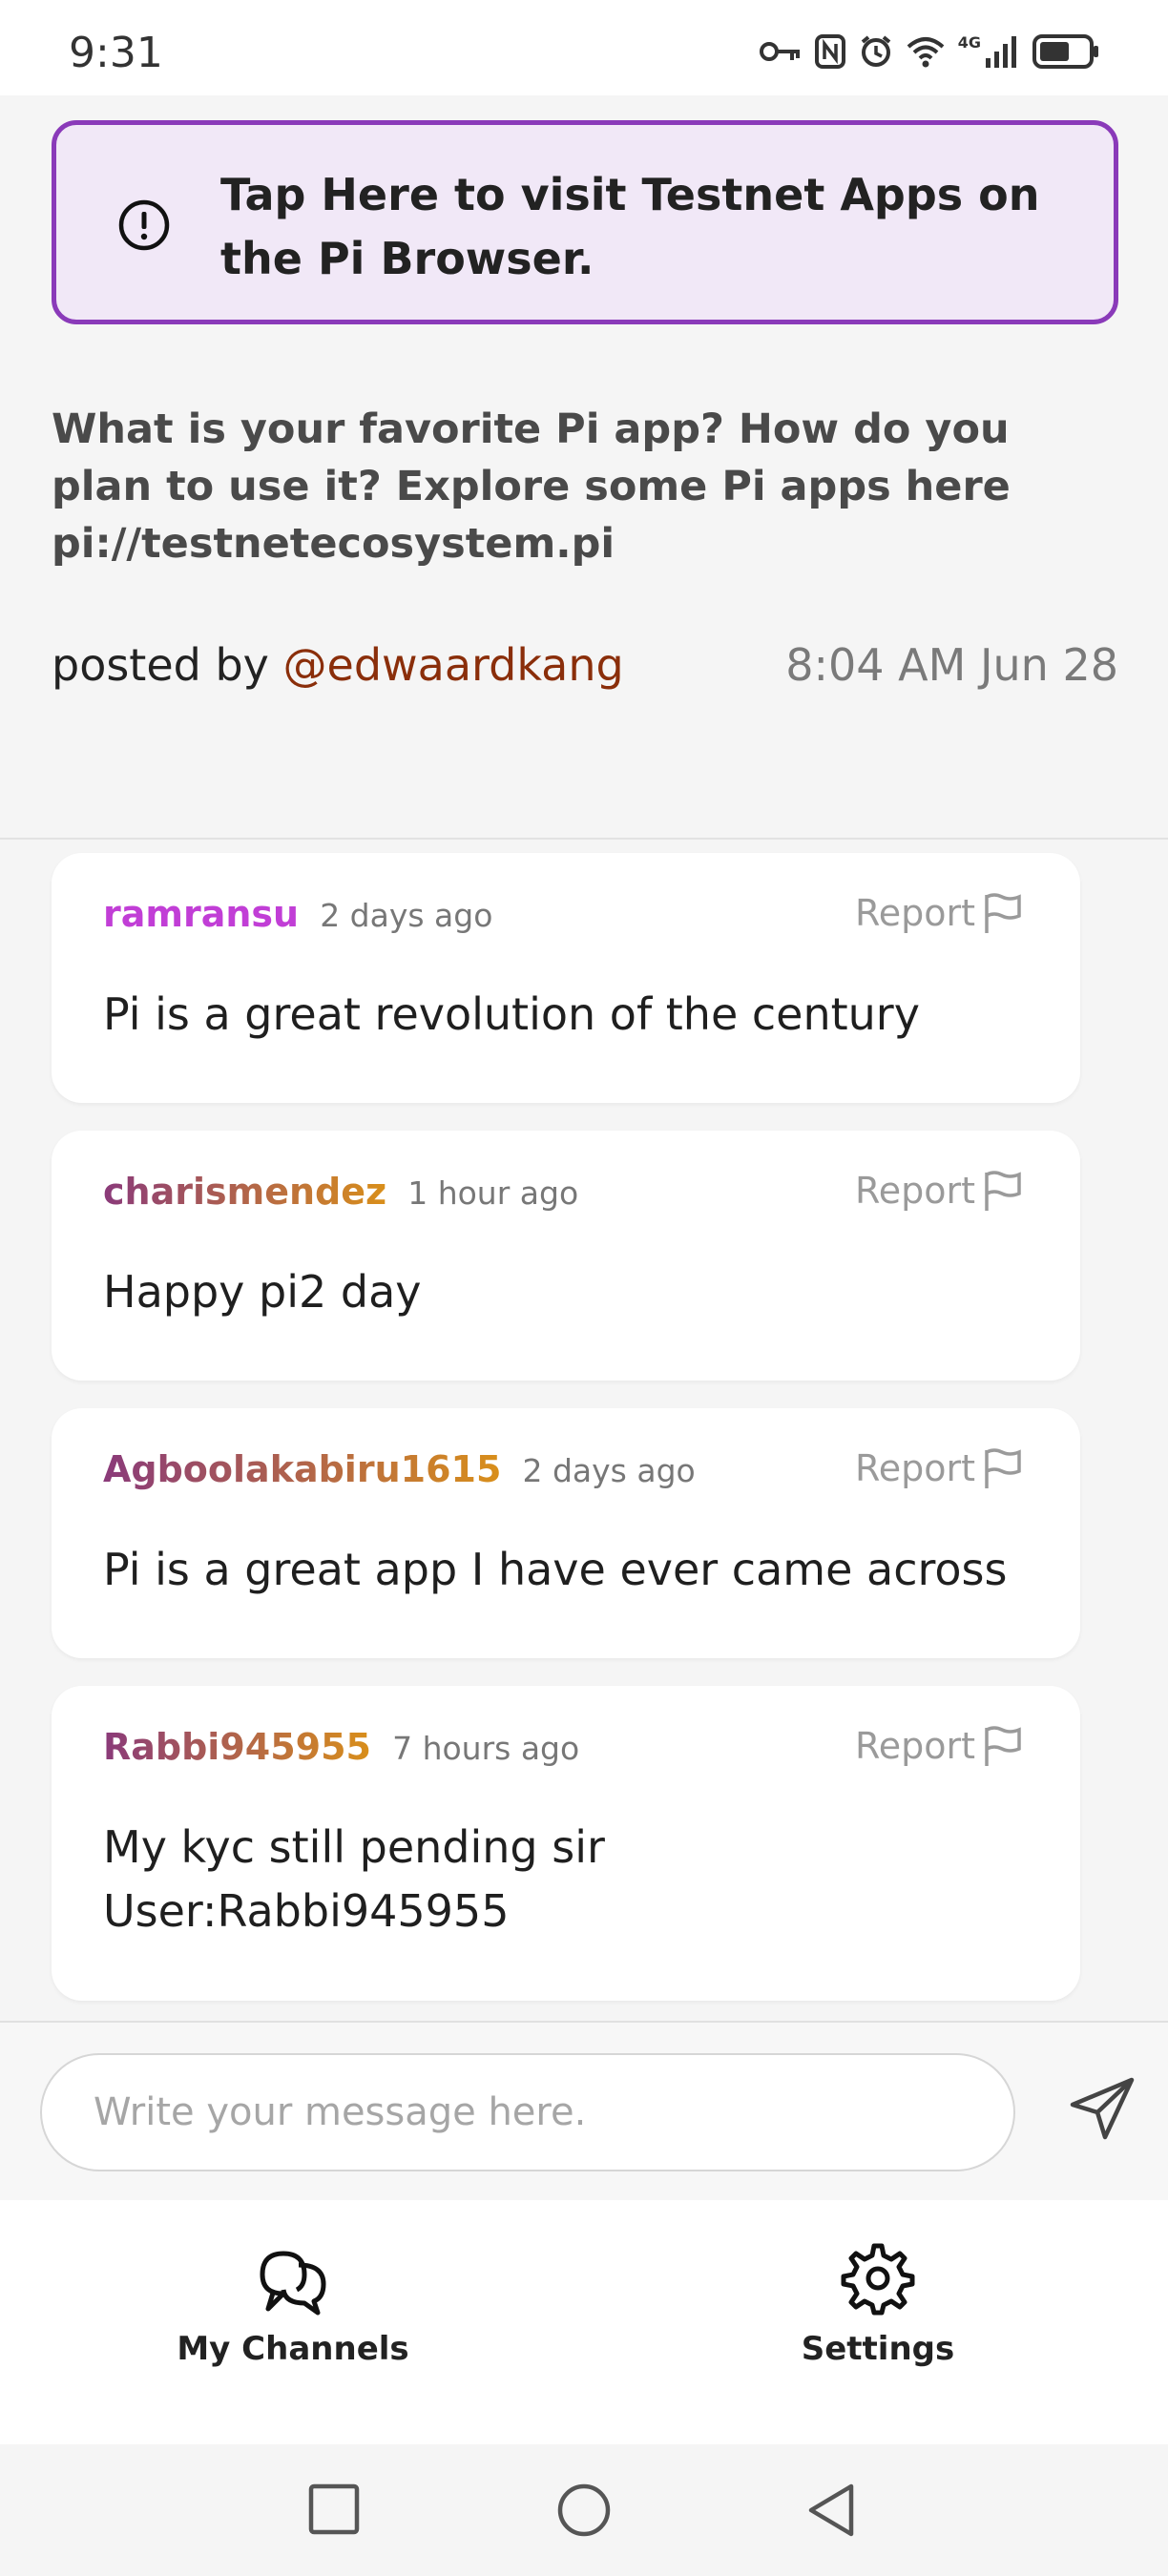 This screenshot has height=2576, width=1168. What do you see at coordinates (584, 47) in the screenshot?
I see `status-bar: 9:31 4G` at bounding box center [584, 47].